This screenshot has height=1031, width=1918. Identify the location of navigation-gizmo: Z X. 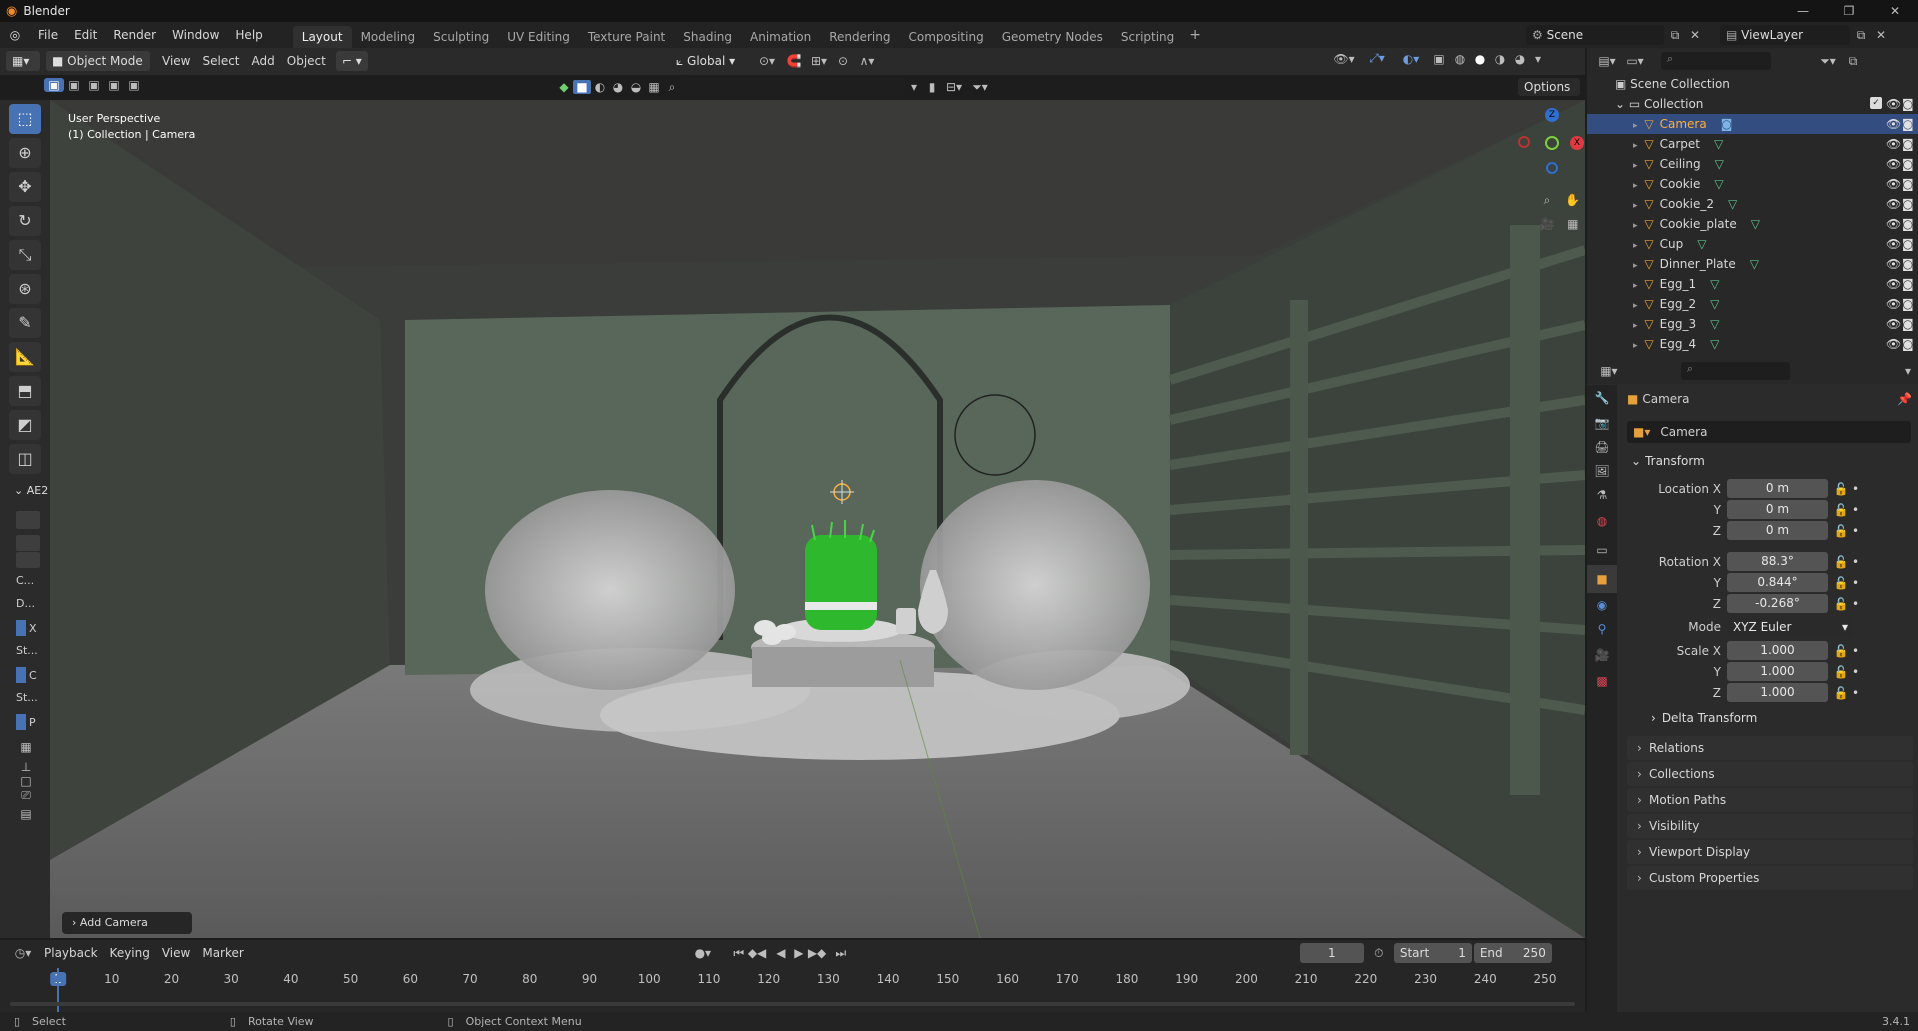
(1537, 139).